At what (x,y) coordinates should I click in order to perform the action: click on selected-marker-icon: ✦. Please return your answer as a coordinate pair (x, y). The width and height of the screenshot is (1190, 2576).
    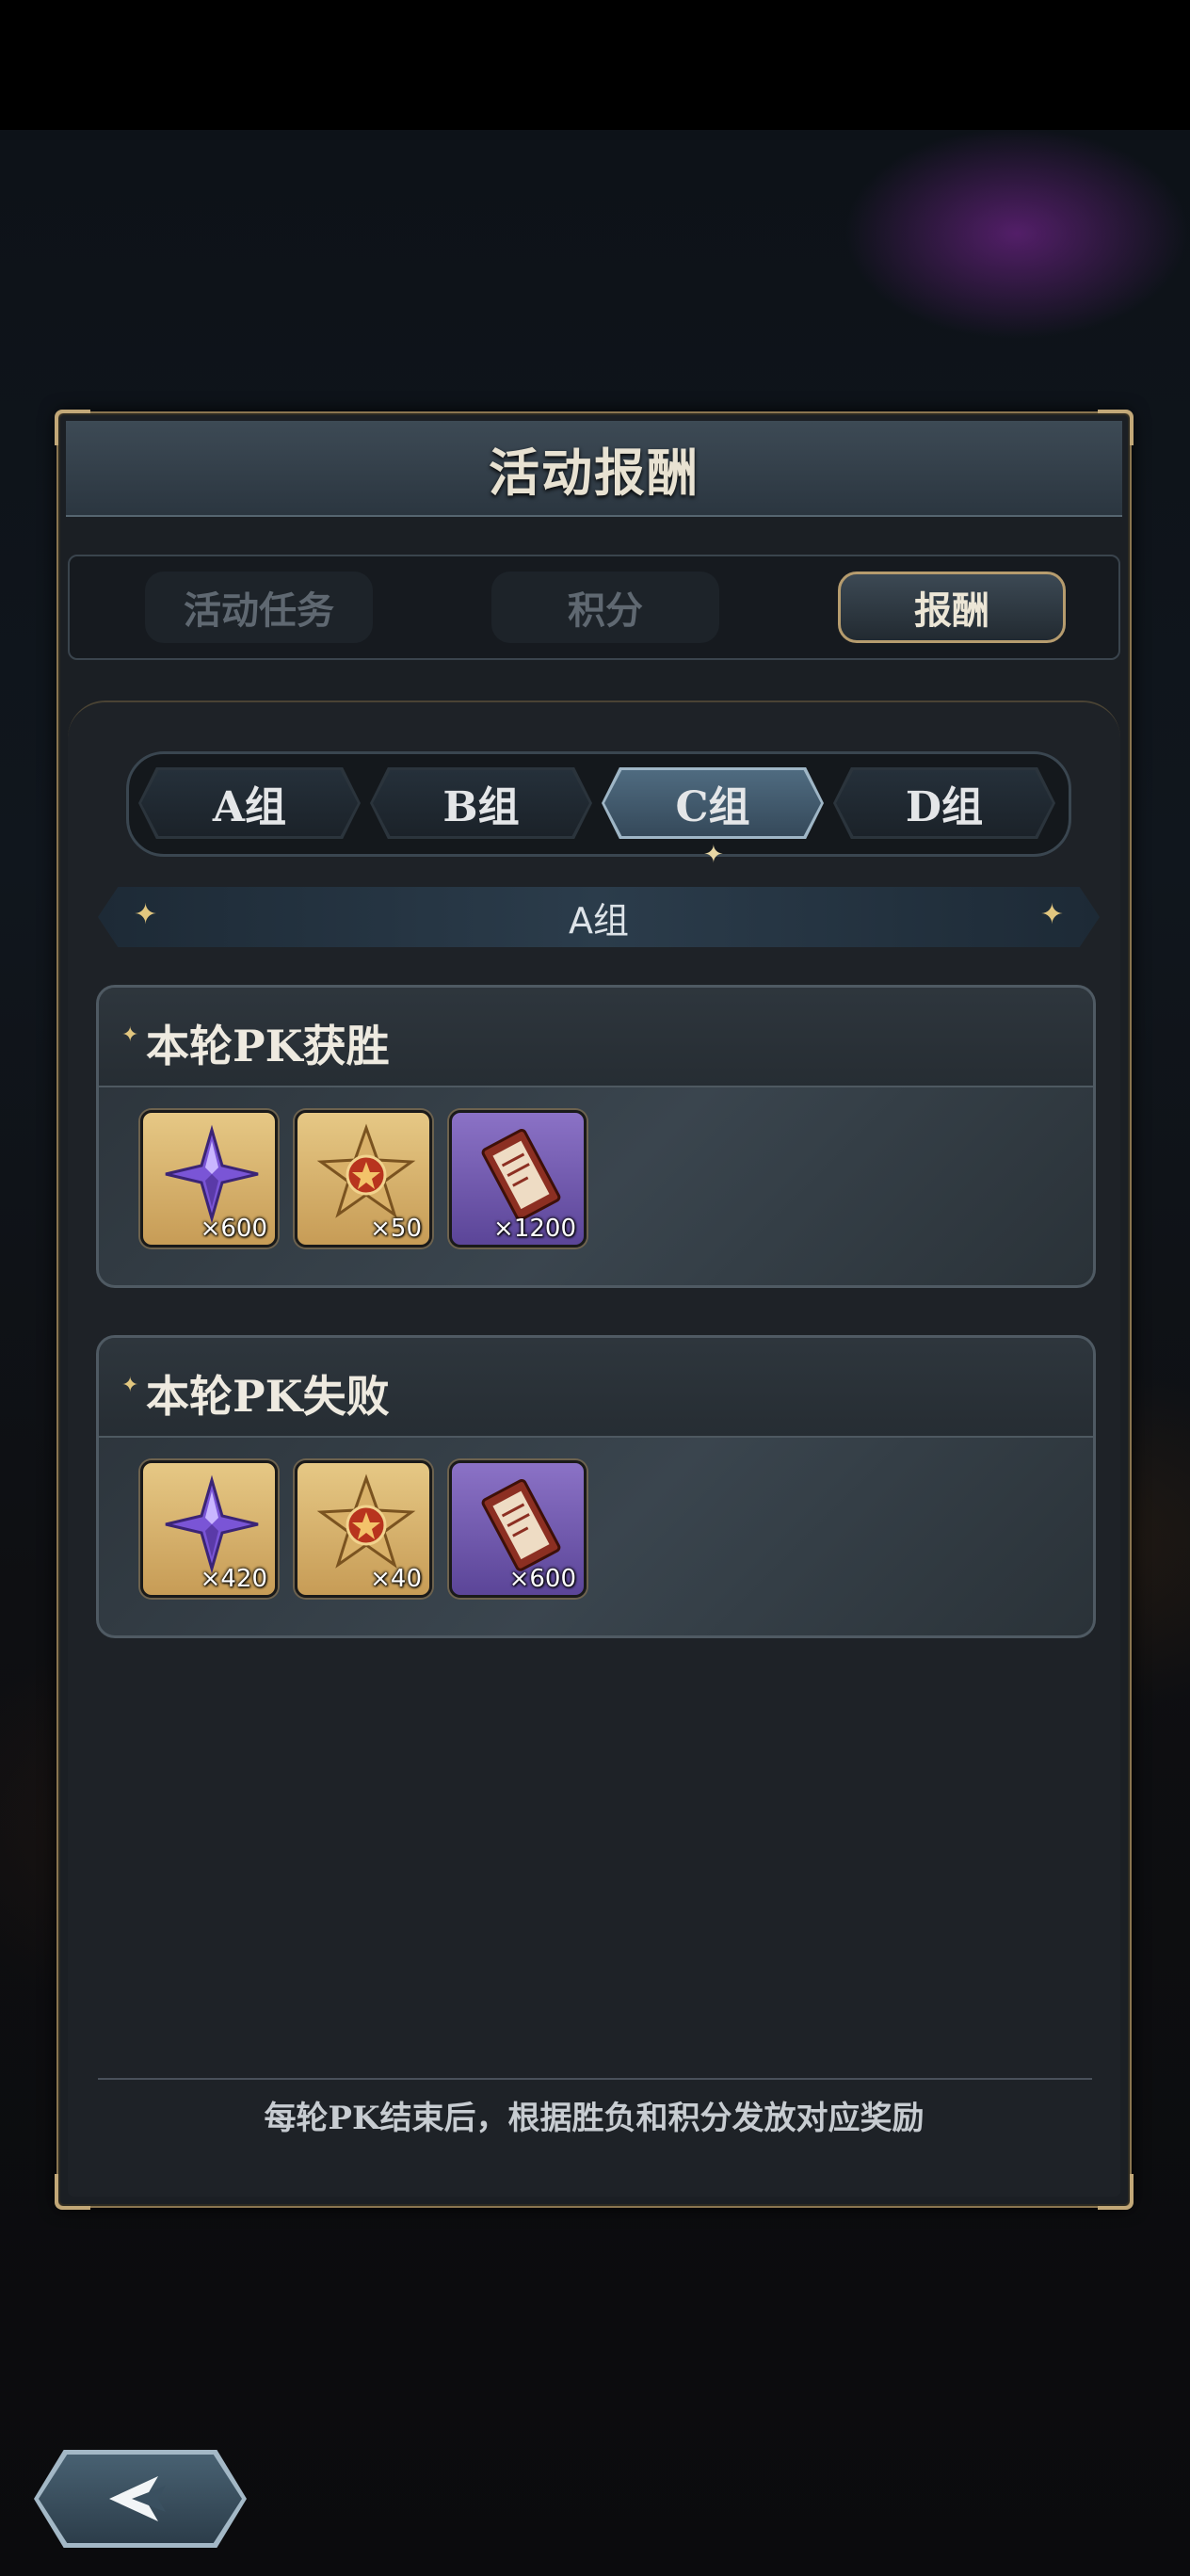
    Looking at the image, I should click on (713, 855).